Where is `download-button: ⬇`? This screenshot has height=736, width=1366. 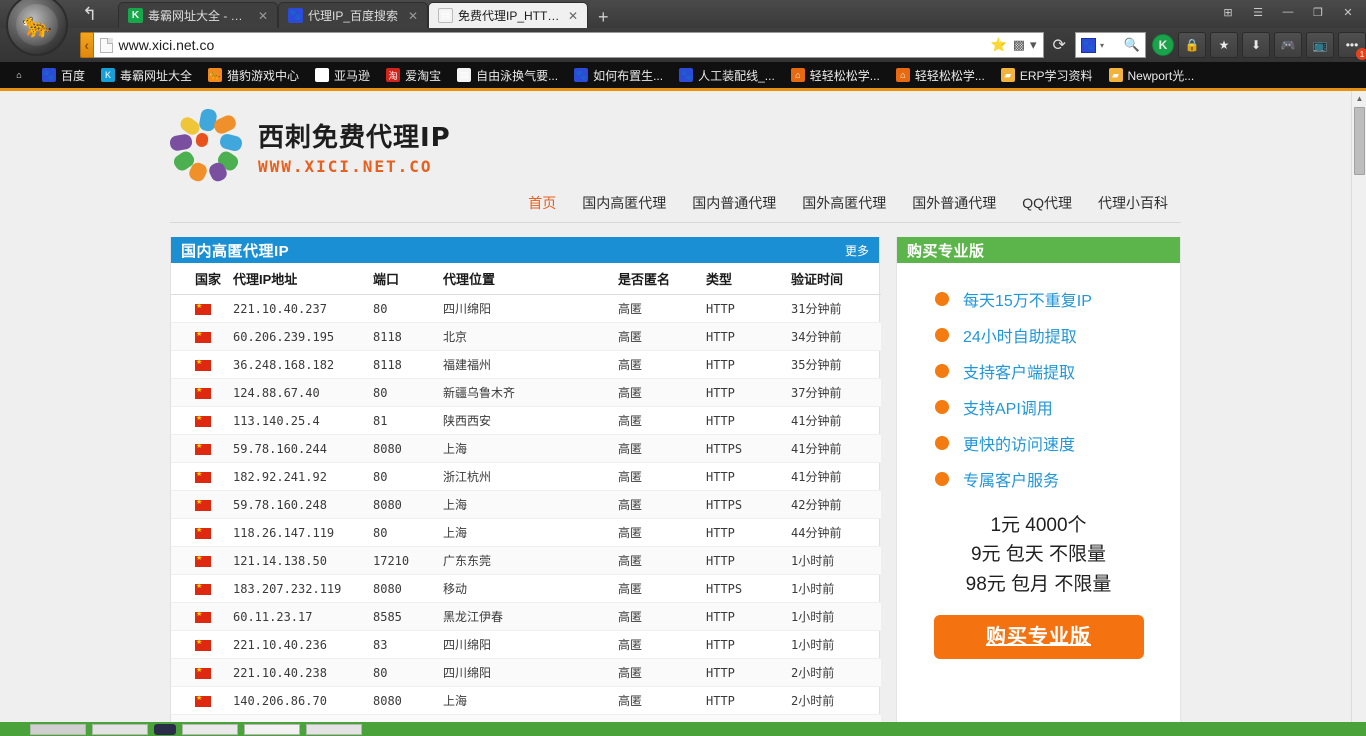
download-button: ⬇ is located at coordinates (1256, 45).